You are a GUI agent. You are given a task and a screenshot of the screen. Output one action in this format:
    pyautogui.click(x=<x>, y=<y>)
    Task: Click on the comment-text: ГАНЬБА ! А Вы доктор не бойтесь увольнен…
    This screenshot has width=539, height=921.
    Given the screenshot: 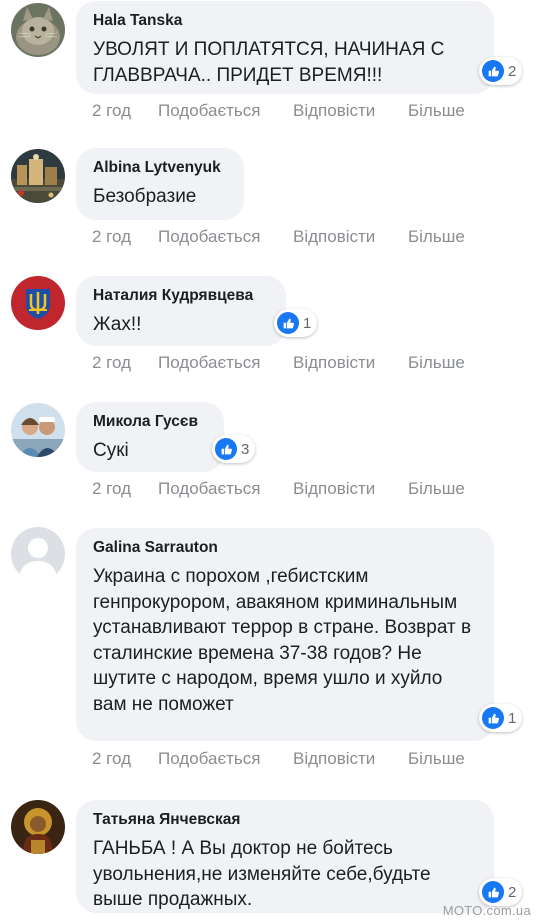 What is the action you would take?
    pyautogui.click(x=262, y=874)
    